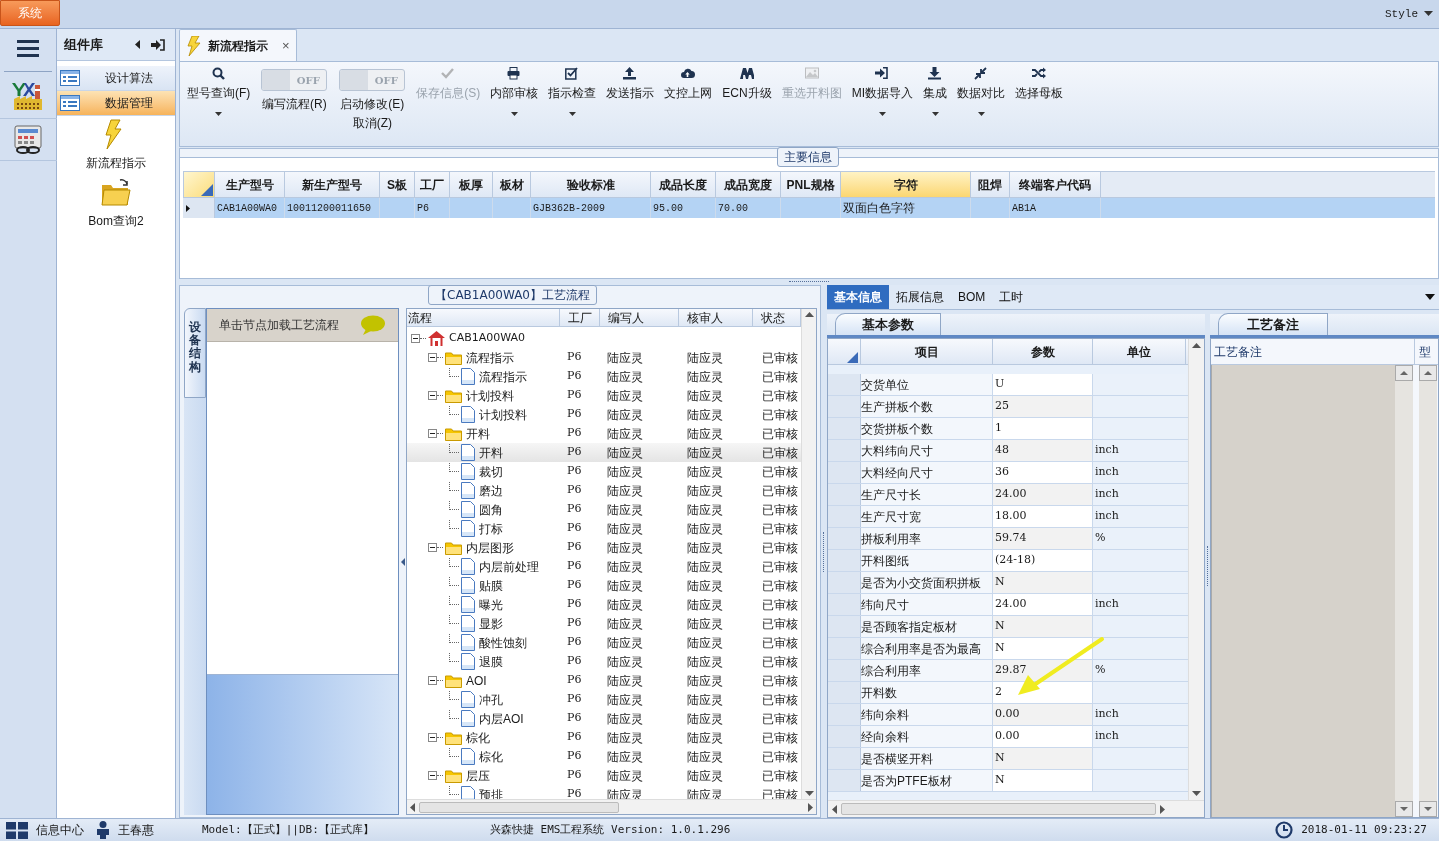  What do you see at coordinates (116, 103) in the screenshot?
I see `category-item: 数据管理` at bounding box center [116, 103].